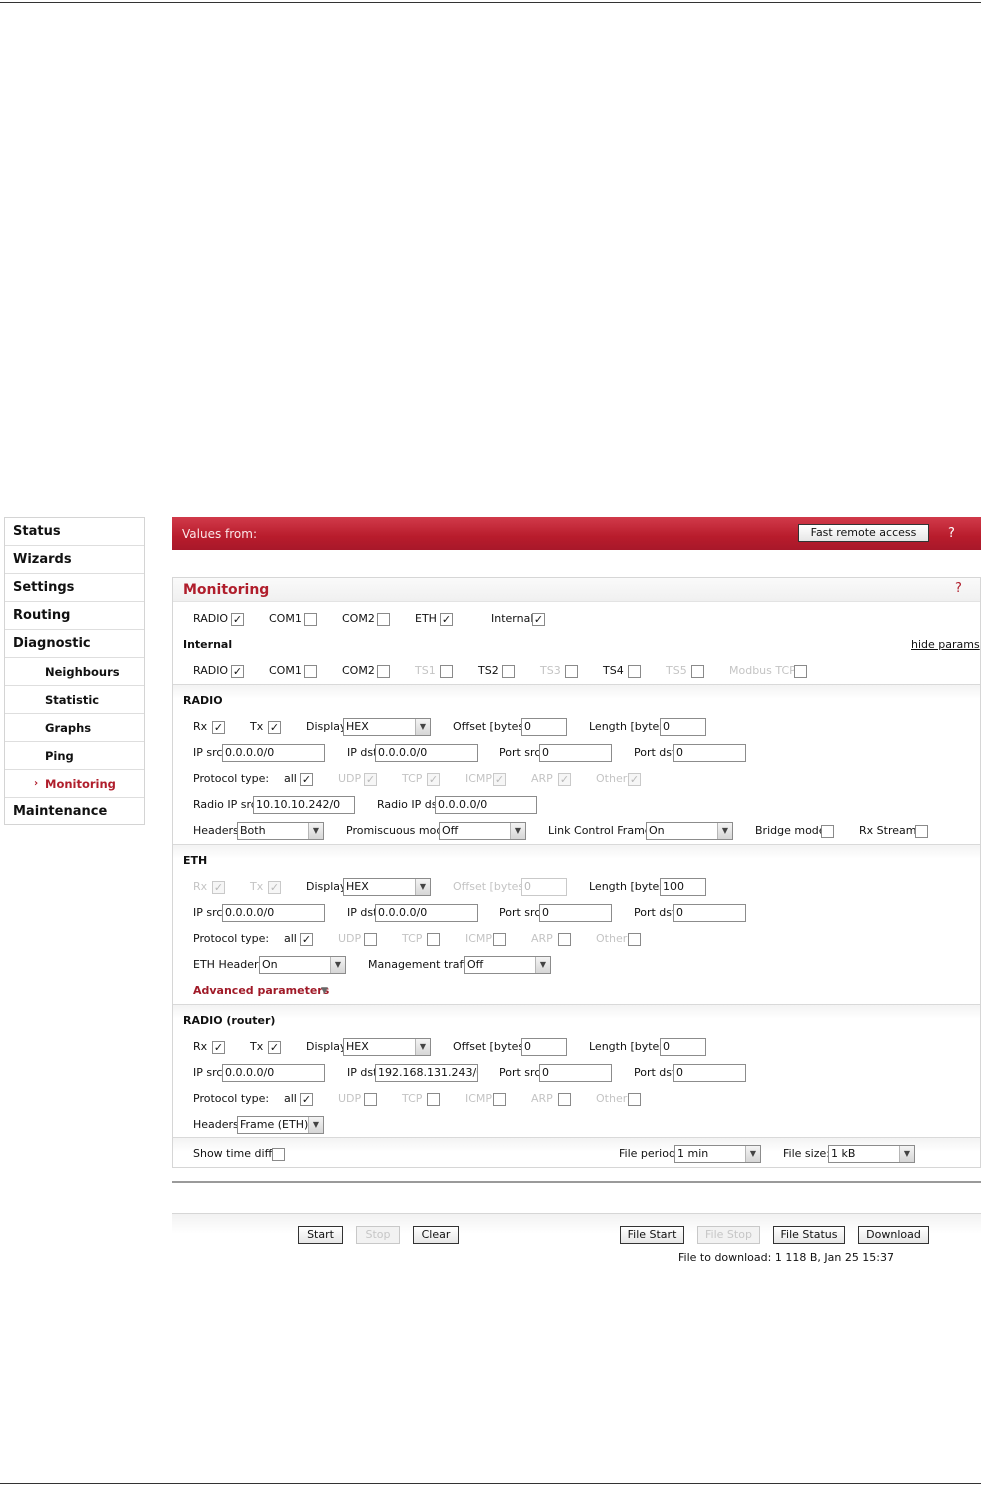 The image size is (981, 1486). I want to click on internal-ts4-checkbox, so click(634, 671).